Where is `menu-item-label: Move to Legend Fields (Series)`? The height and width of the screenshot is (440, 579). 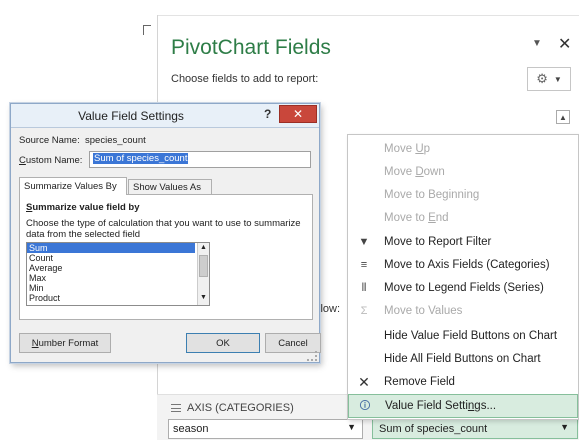
menu-item-label: Move to Legend Fields (Series) is located at coordinates (464, 288).